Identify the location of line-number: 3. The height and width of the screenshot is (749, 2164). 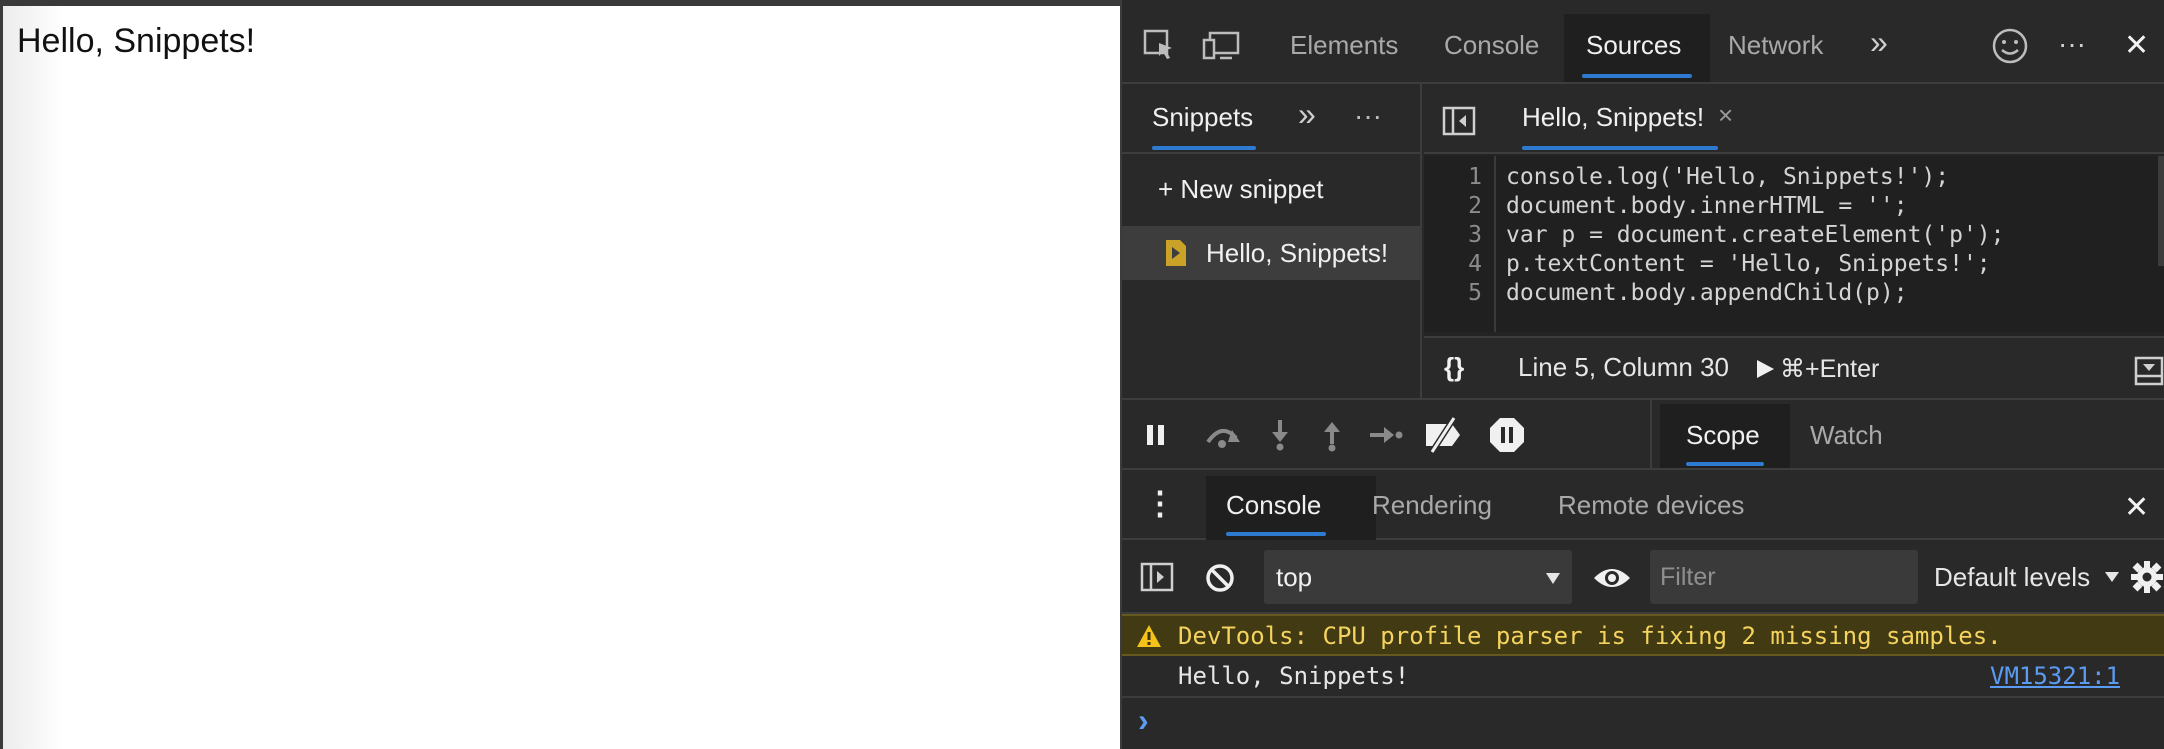
(1475, 235).